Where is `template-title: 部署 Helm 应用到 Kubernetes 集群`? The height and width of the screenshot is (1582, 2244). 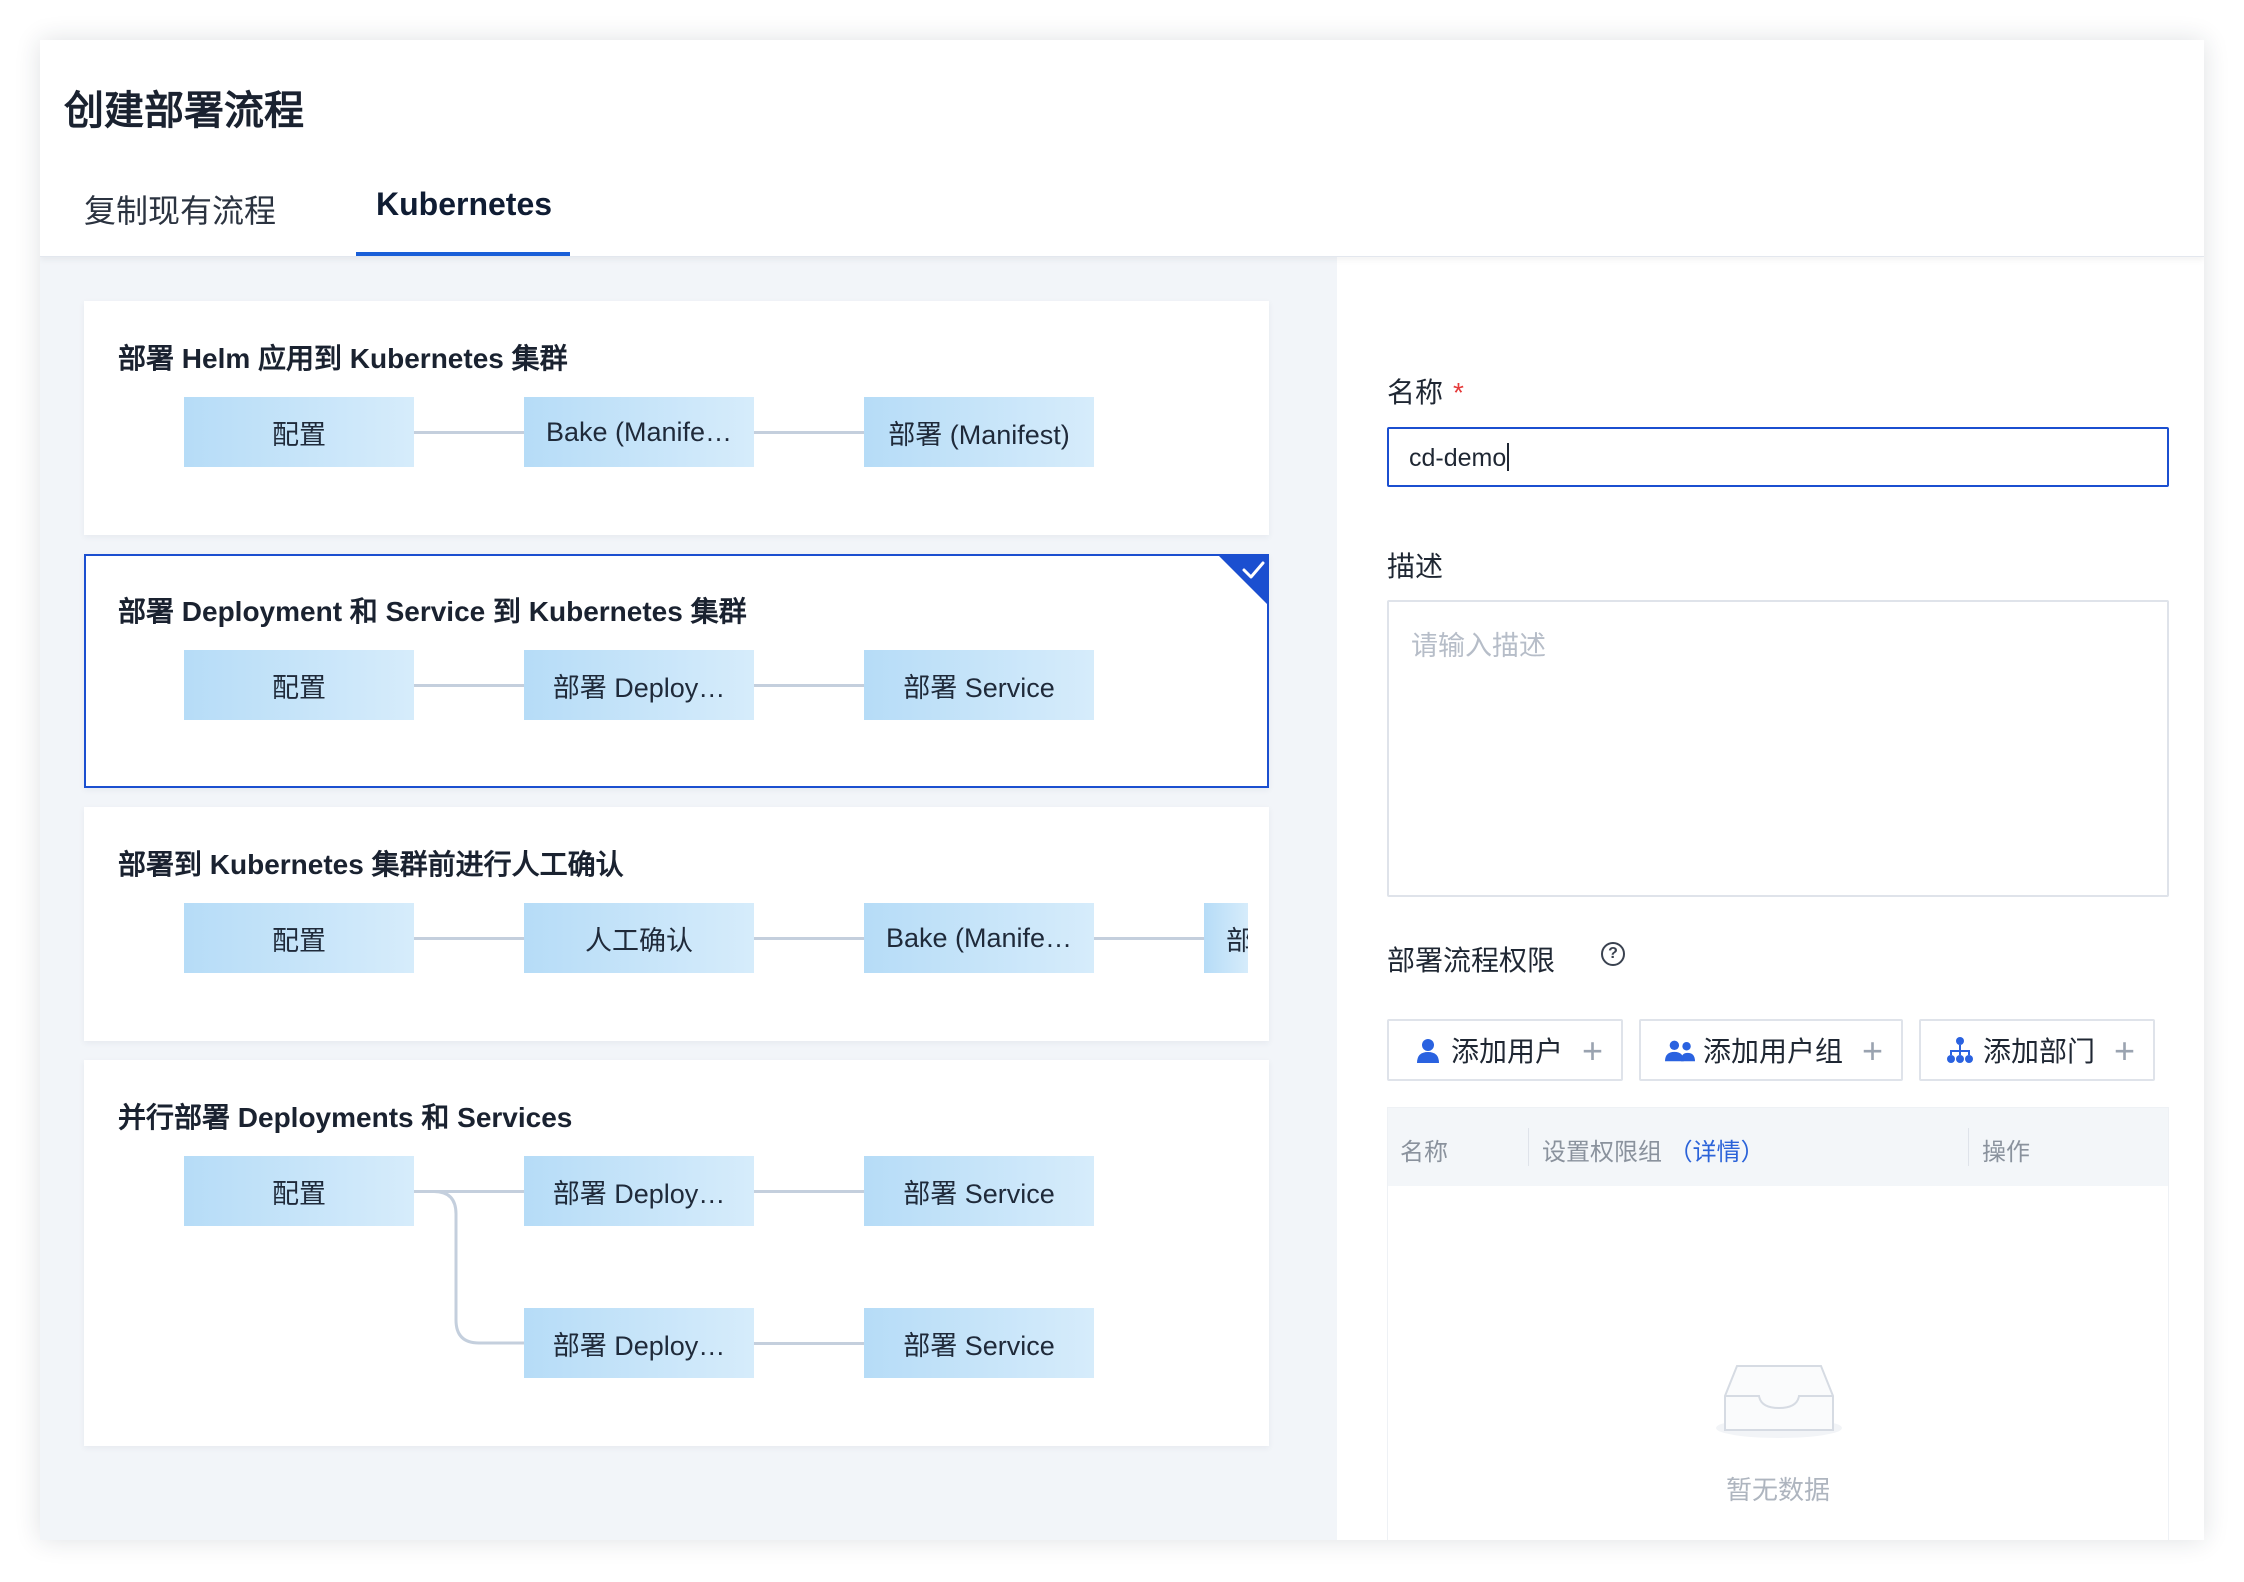 template-title: 部署 Helm 应用到 Kubernetes 集群 is located at coordinates (343, 358).